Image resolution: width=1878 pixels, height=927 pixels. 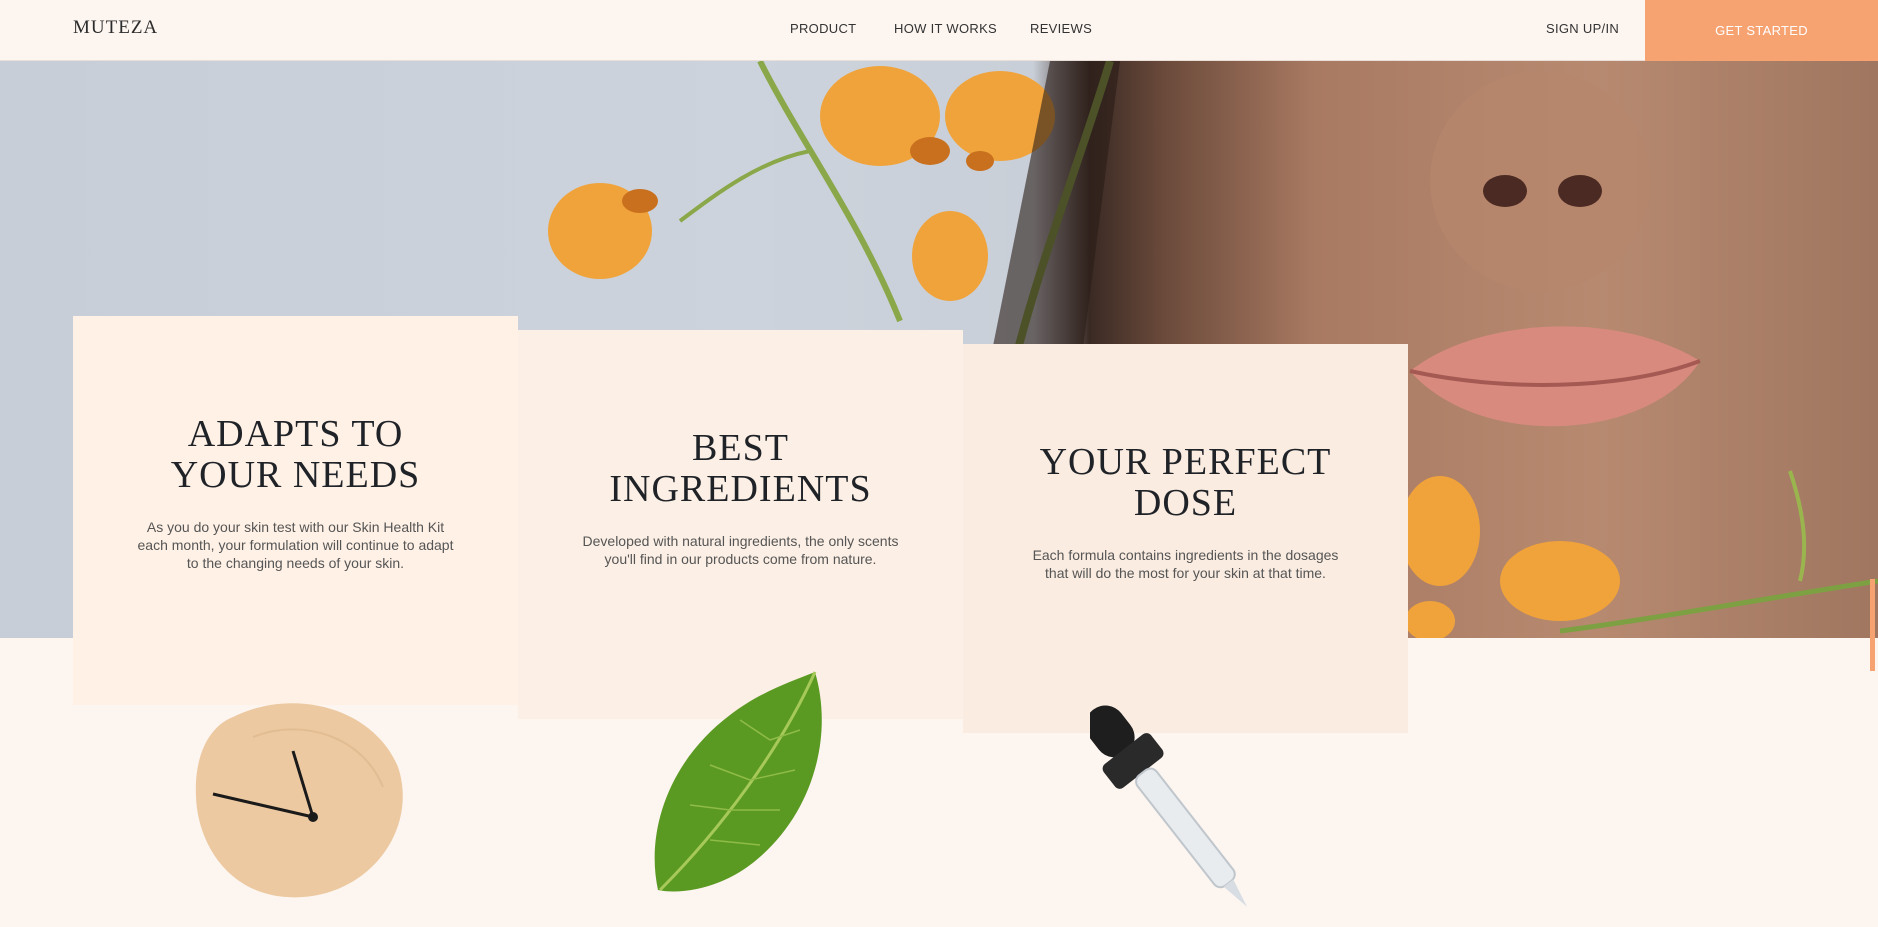 What do you see at coordinates (1872, 625) in the screenshot?
I see `scroll-indicator` at bounding box center [1872, 625].